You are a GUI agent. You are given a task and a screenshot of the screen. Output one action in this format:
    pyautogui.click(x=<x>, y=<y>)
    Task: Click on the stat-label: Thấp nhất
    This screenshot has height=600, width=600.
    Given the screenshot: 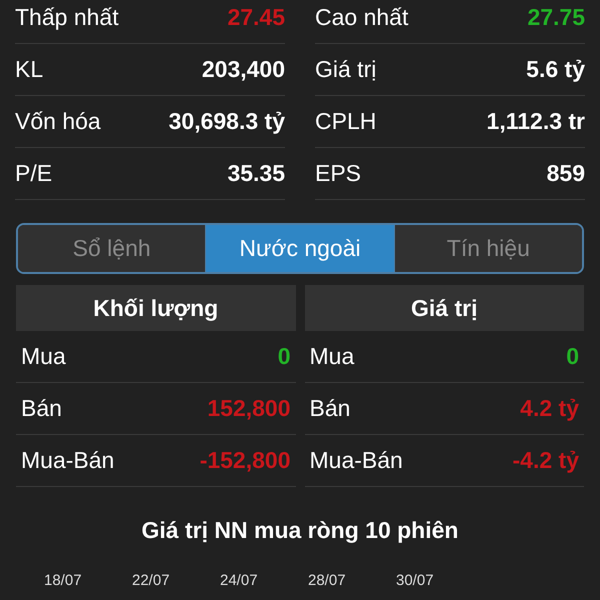 What is the action you would take?
    pyautogui.click(x=67, y=17)
    